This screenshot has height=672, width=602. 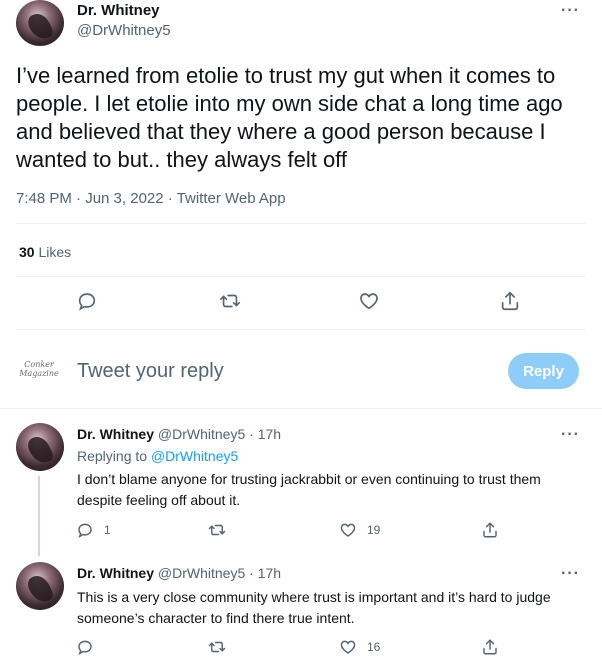 I want to click on replying-to-prefix: Replying to, so click(x=112, y=456).